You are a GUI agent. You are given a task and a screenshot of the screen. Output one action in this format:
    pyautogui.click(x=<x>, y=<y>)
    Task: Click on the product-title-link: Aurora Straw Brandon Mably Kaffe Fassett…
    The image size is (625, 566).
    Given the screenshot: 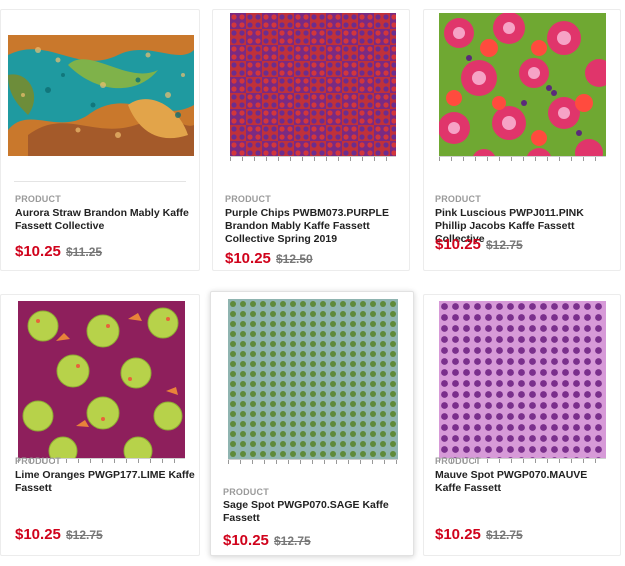 What is the action you would take?
    pyautogui.click(x=105, y=220)
    